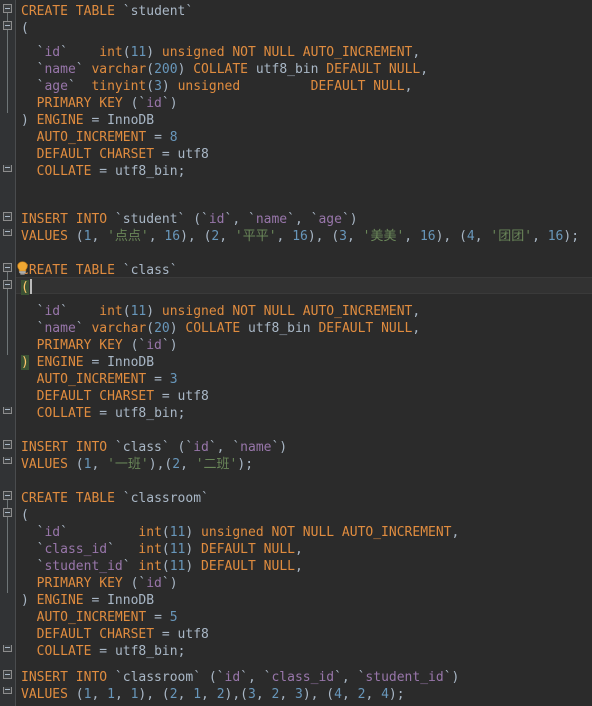  Describe the element at coordinates (296, 171) in the screenshot. I see `code-line-11: COLLATE = utf8_bin;` at that location.